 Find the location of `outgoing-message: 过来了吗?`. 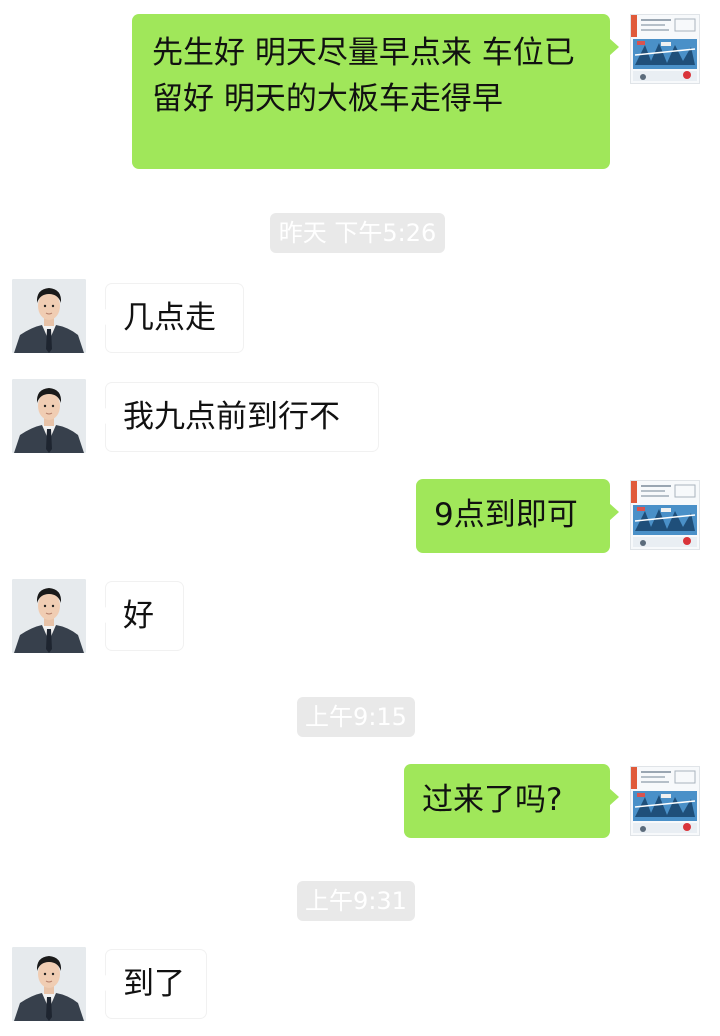

outgoing-message: 过来了吗? is located at coordinates (511, 801).